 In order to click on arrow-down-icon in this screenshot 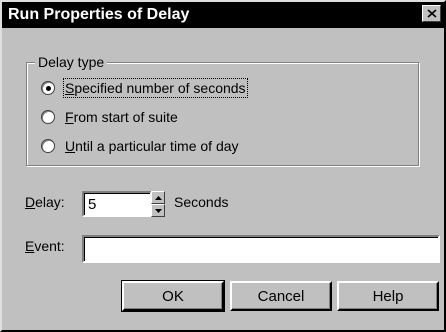, I will do `click(158, 210)`.